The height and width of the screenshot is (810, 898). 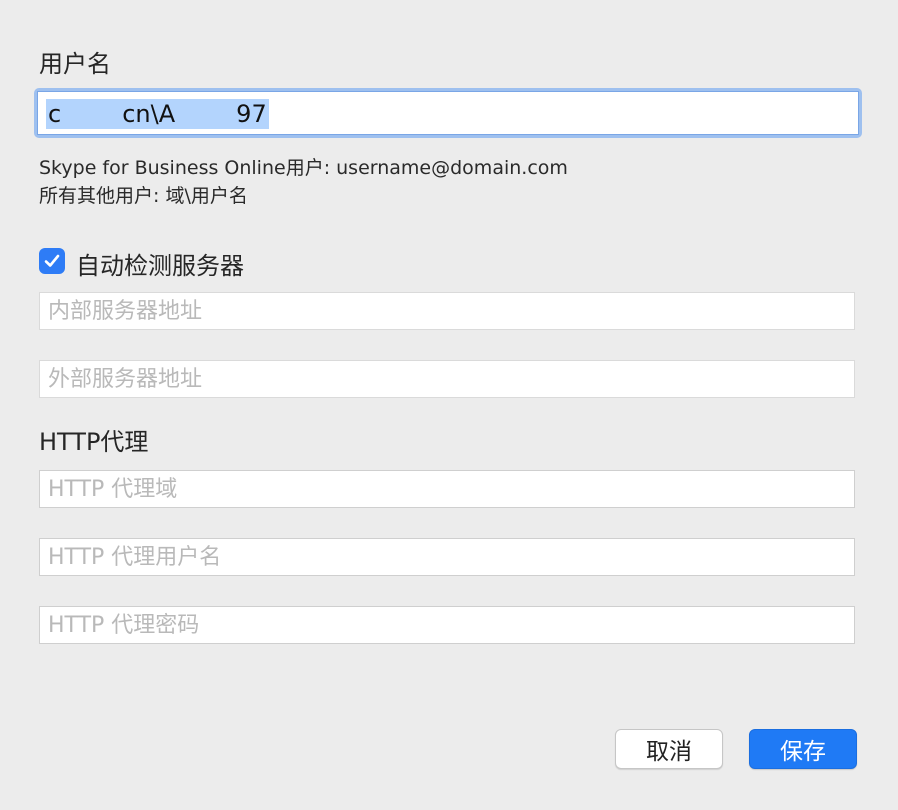 What do you see at coordinates (157, 114) in the screenshot?
I see `username-value: c cn\A 97` at bounding box center [157, 114].